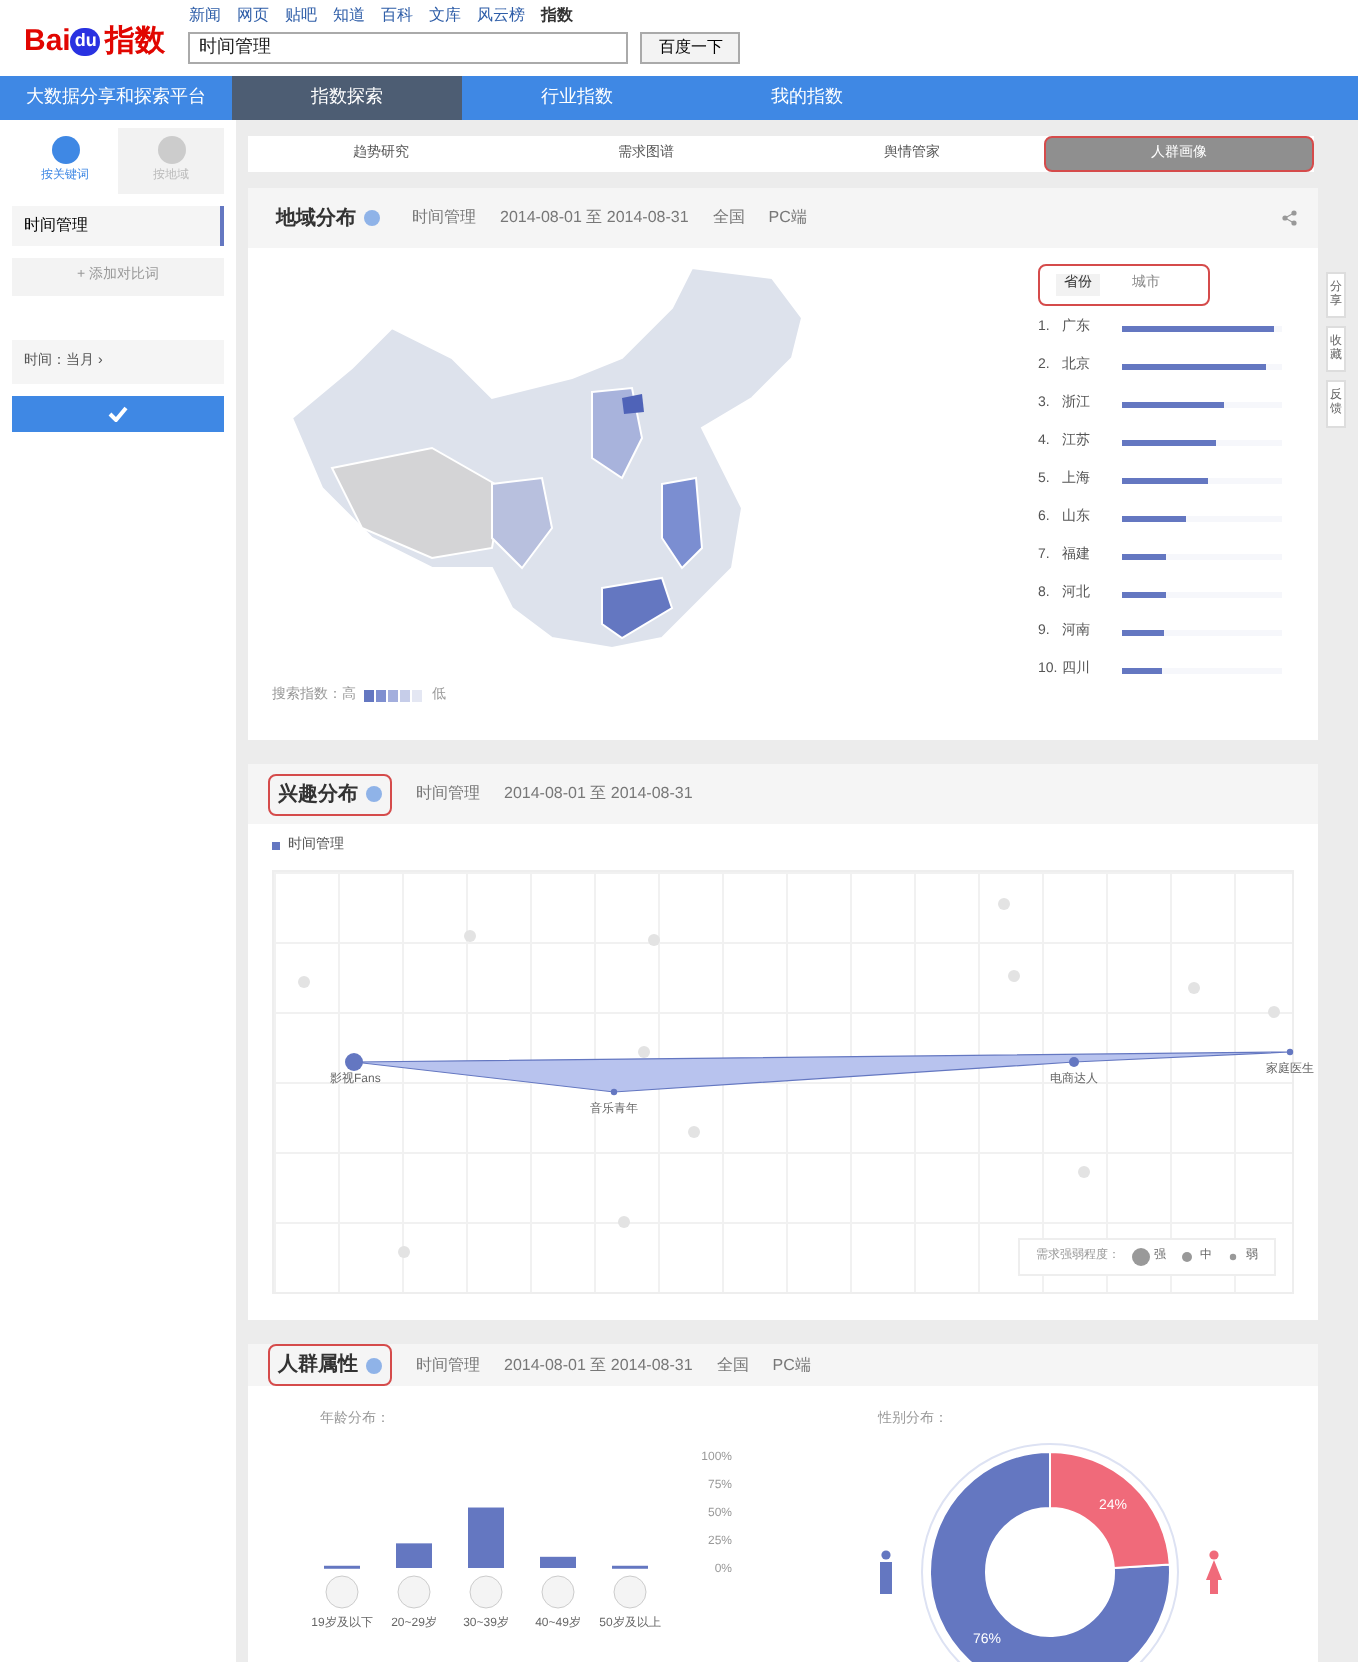 The height and width of the screenshot is (1662, 1358). Describe the element at coordinates (252, 16) in the screenshot. I see `nav-link: 网页` at that location.